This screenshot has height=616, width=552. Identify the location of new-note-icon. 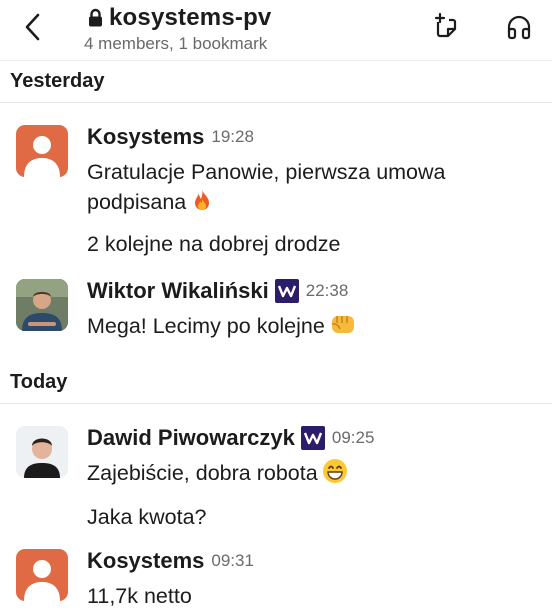
(447, 27).